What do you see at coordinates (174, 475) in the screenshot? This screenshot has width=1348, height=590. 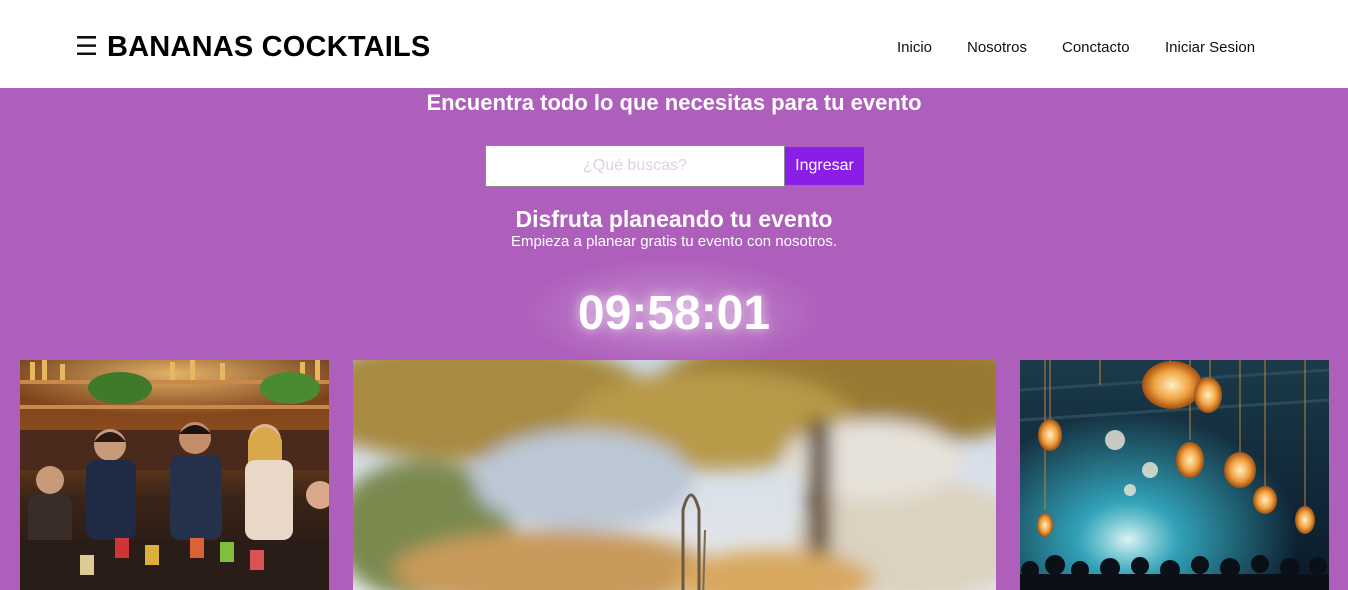 I see `gallery-image-bar` at bounding box center [174, 475].